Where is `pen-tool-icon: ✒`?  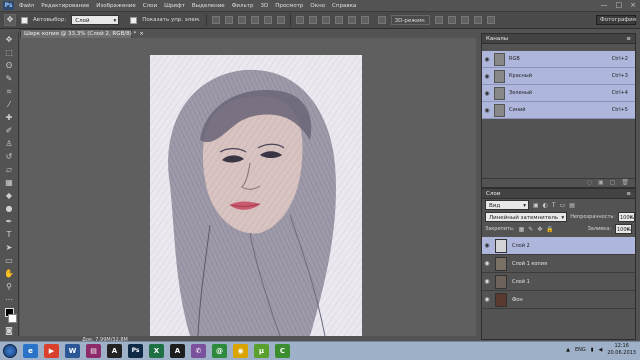
pen-tool-icon: ✒ is located at coordinates (9, 222).